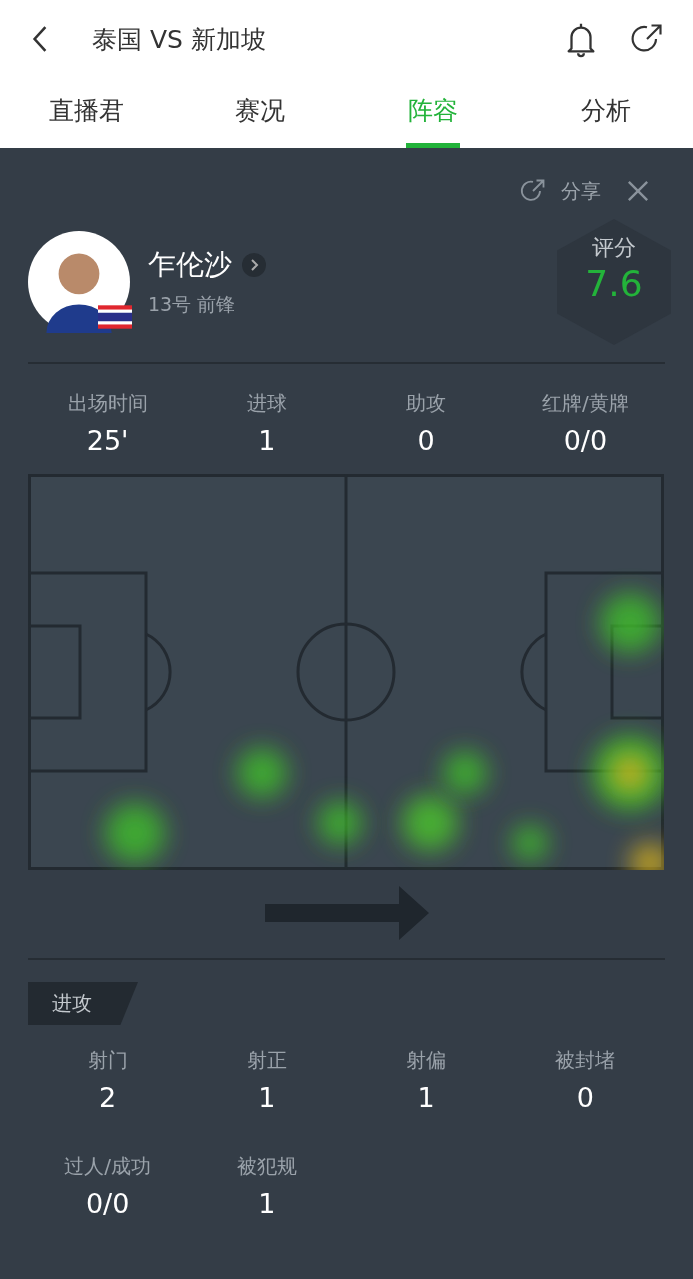 The height and width of the screenshot is (1279, 693). What do you see at coordinates (606, 113) in the screenshot?
I see `tab: 分析` at bounding box center [606, 113].